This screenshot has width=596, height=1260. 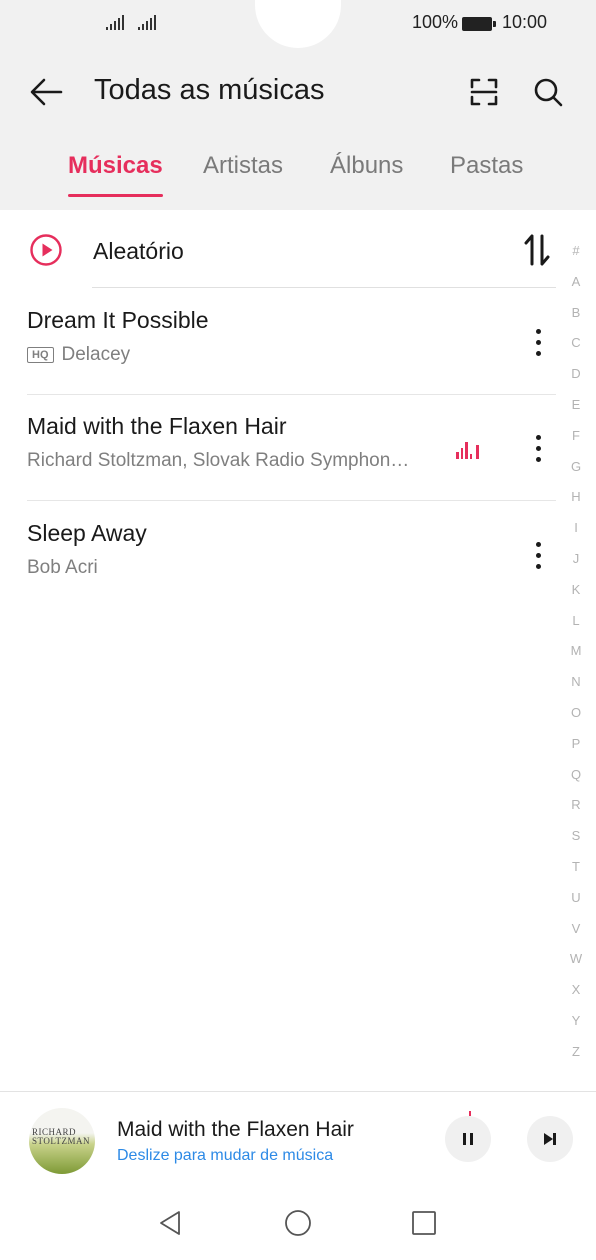 What do you see at coordinates (576, 682) in the screenshot?
I see `alphabet-index-letter: N` at bounding box center [576, 682].